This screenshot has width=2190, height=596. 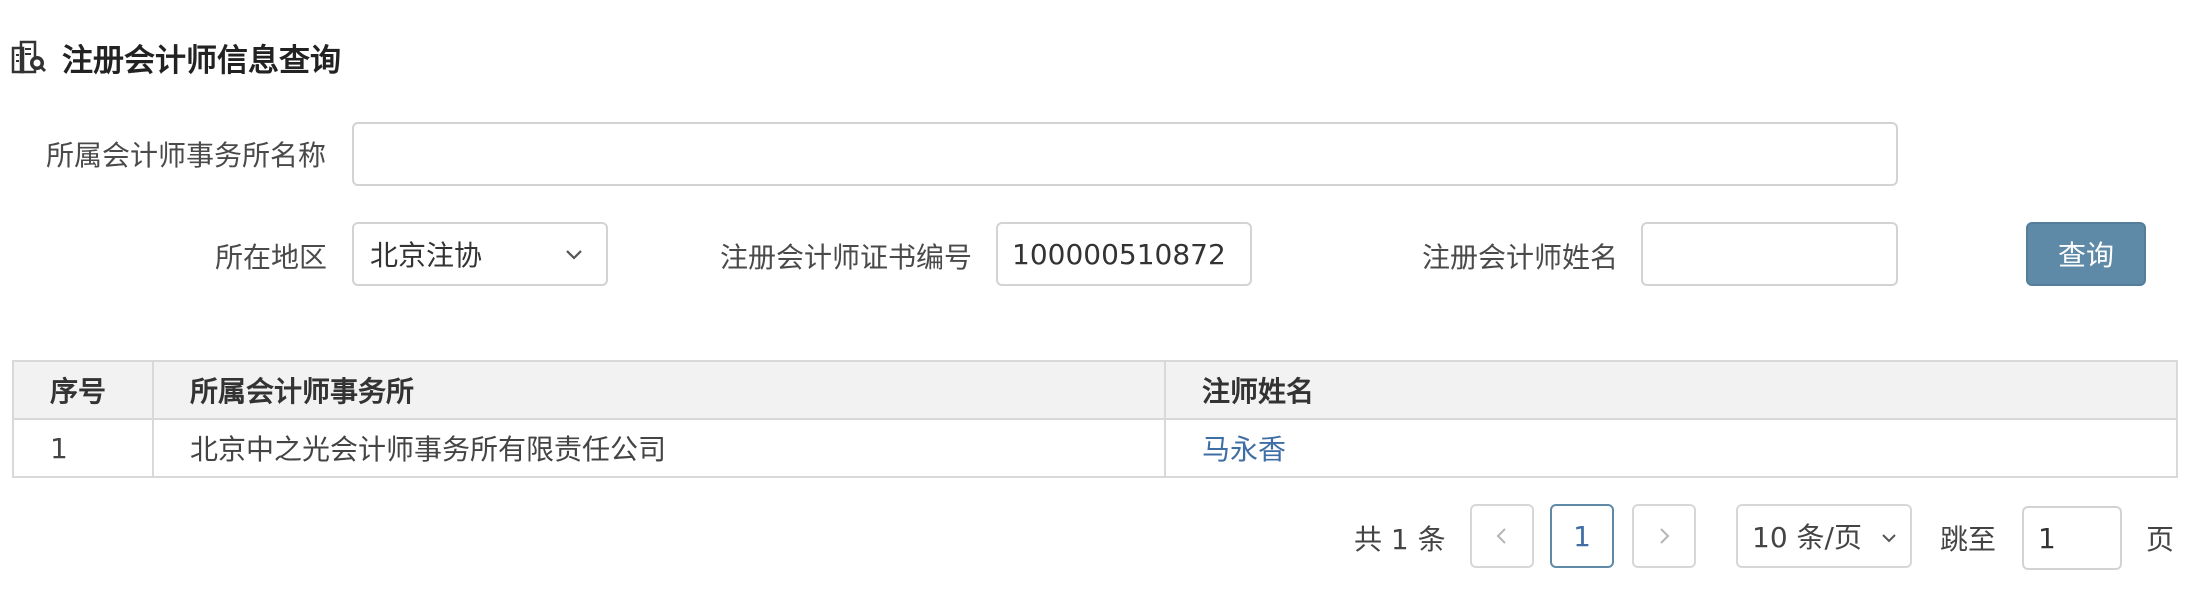 I want to click on pagination-total: 共 1 条, so click(x=1400, y=539).